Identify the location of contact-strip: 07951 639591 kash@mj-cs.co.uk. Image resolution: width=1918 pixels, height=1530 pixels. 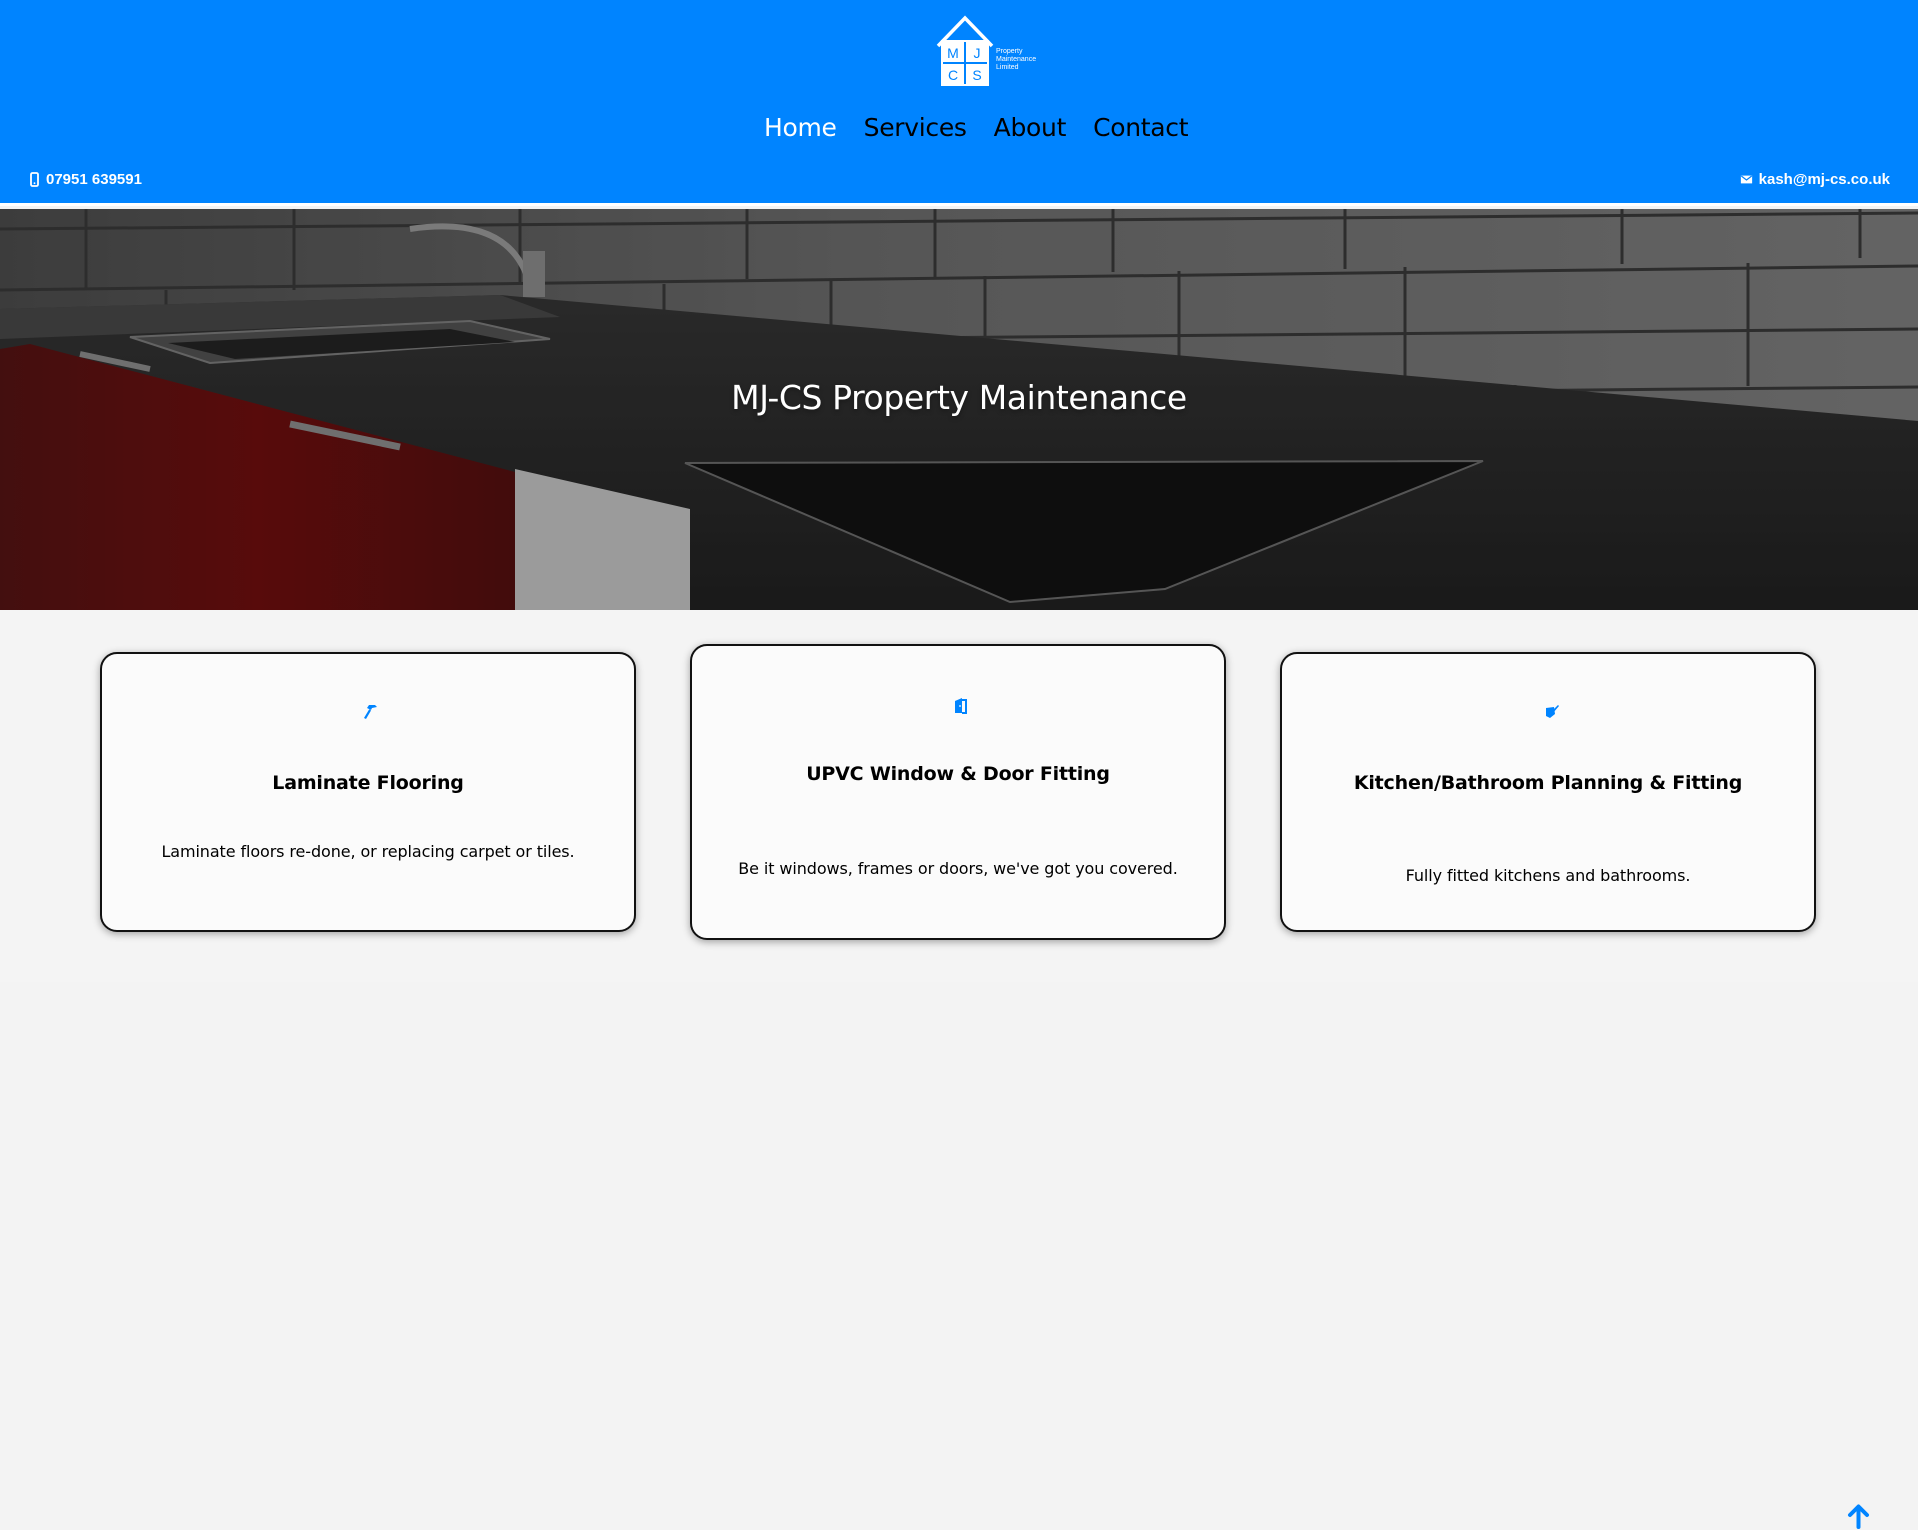
(959, 182).